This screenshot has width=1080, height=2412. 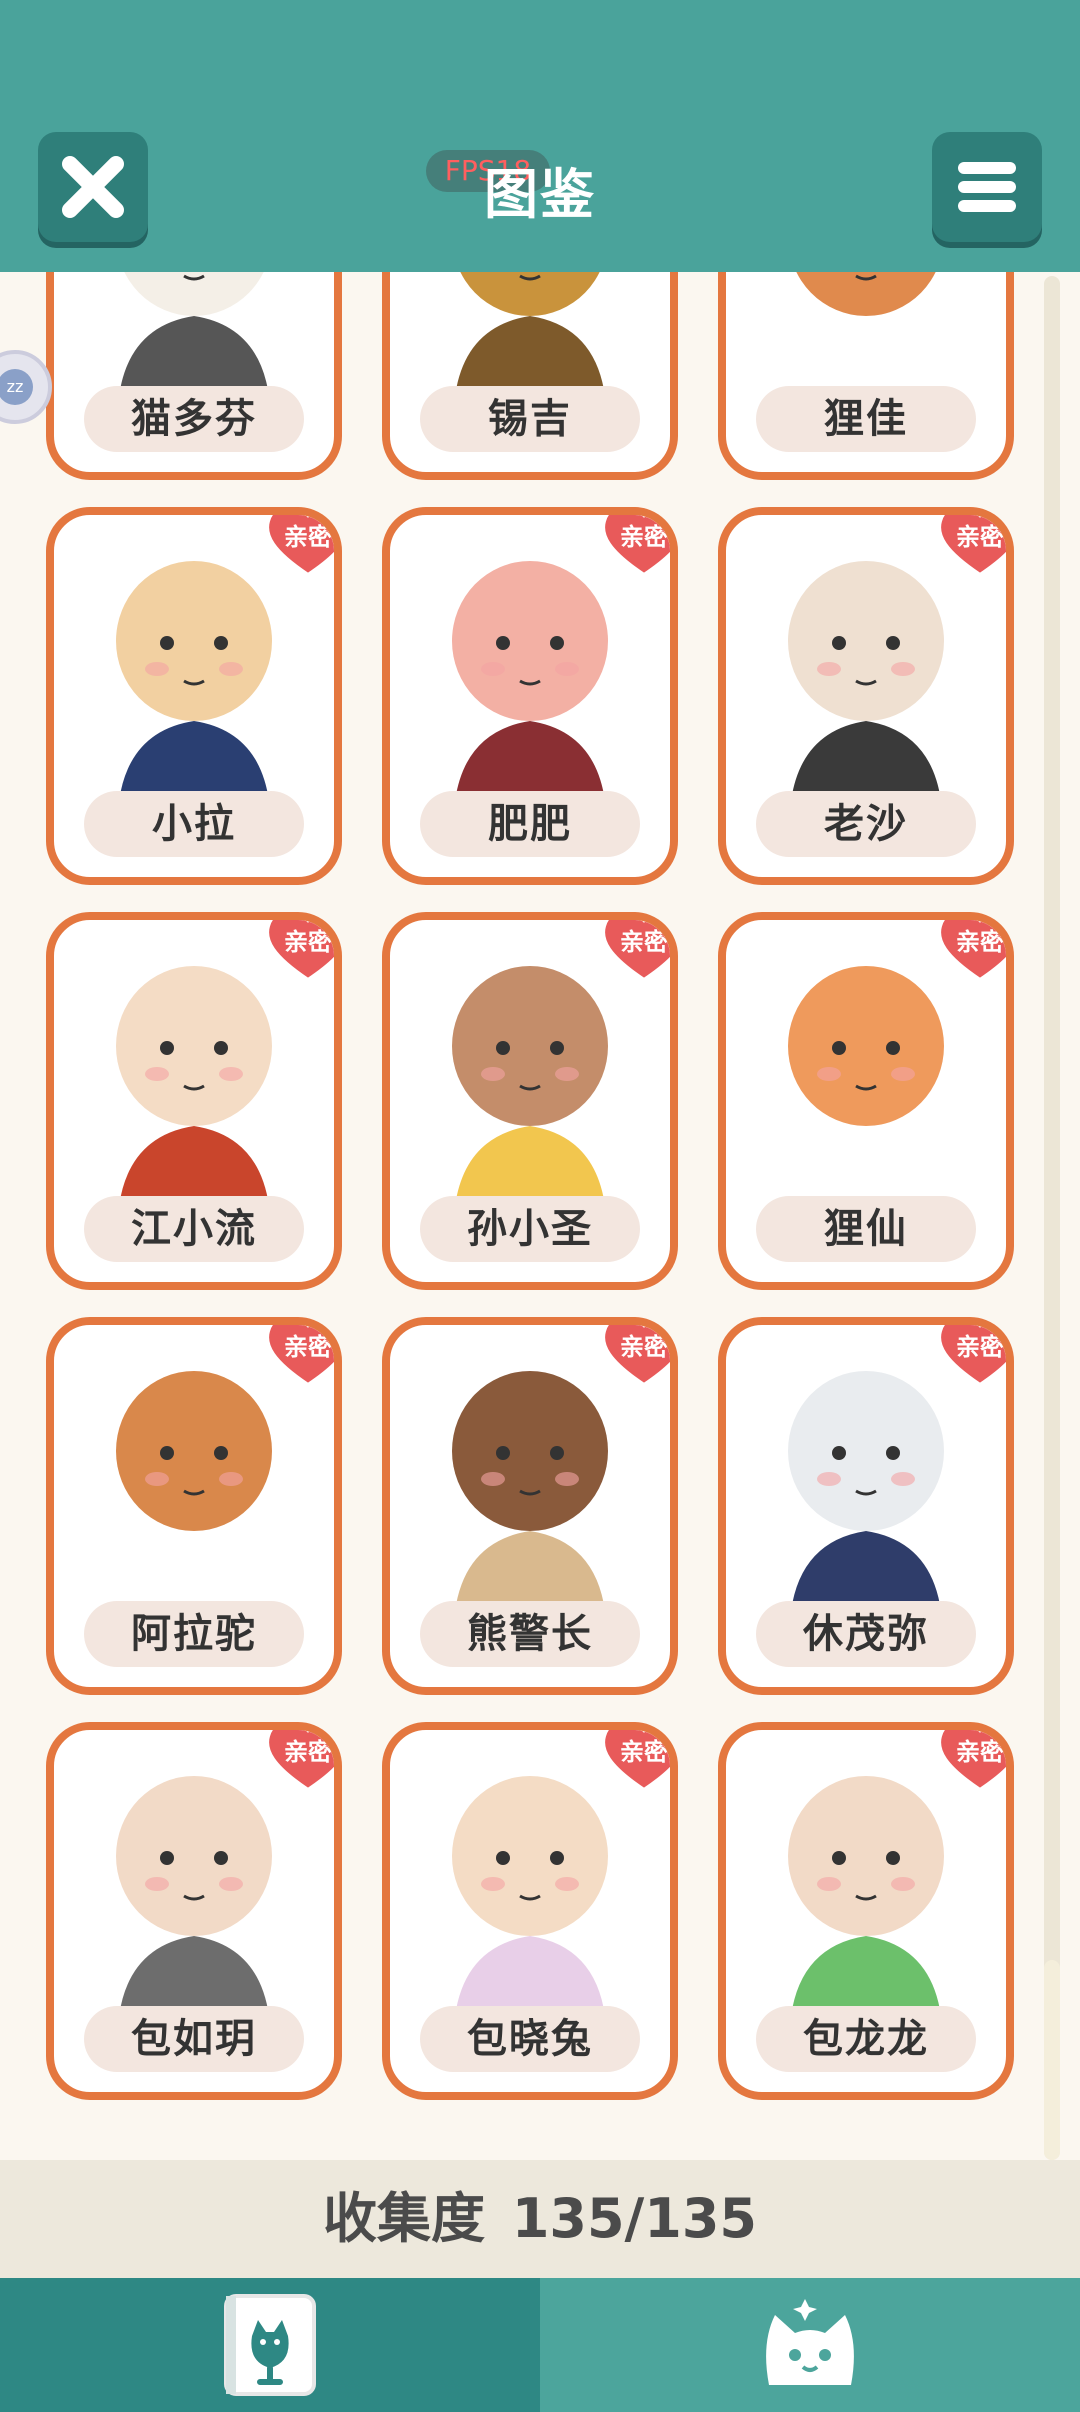 What do you see at coordinates (194, 1101) in the screenshot?
I see `character-card: 江小流 亲密` at bounding box center [194, 1101].